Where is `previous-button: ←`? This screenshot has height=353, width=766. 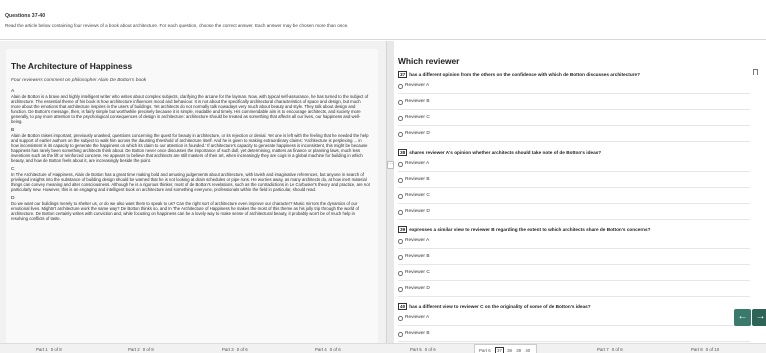 previous-button: ← is located at coordinates (742, 317).